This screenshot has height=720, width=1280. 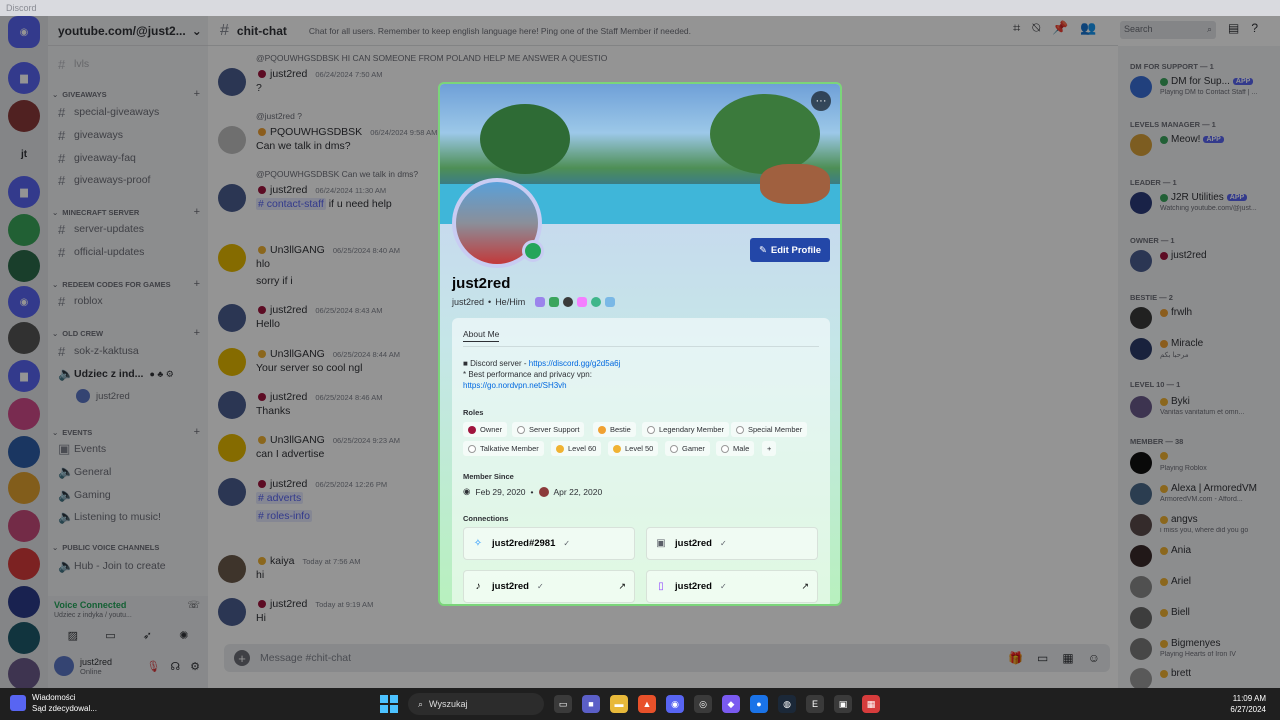 I want to click on search-icon: ⌕, so click(x=421, y=703).